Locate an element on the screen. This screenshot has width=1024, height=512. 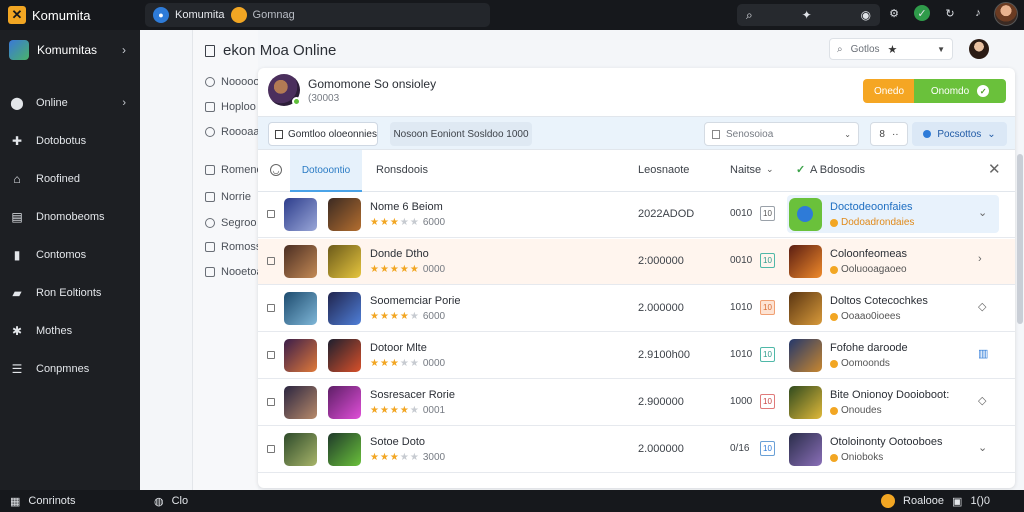
sidebar-item-dnomobeoms: ▤ Dnomobeoms is located at coordinates (70, 217).